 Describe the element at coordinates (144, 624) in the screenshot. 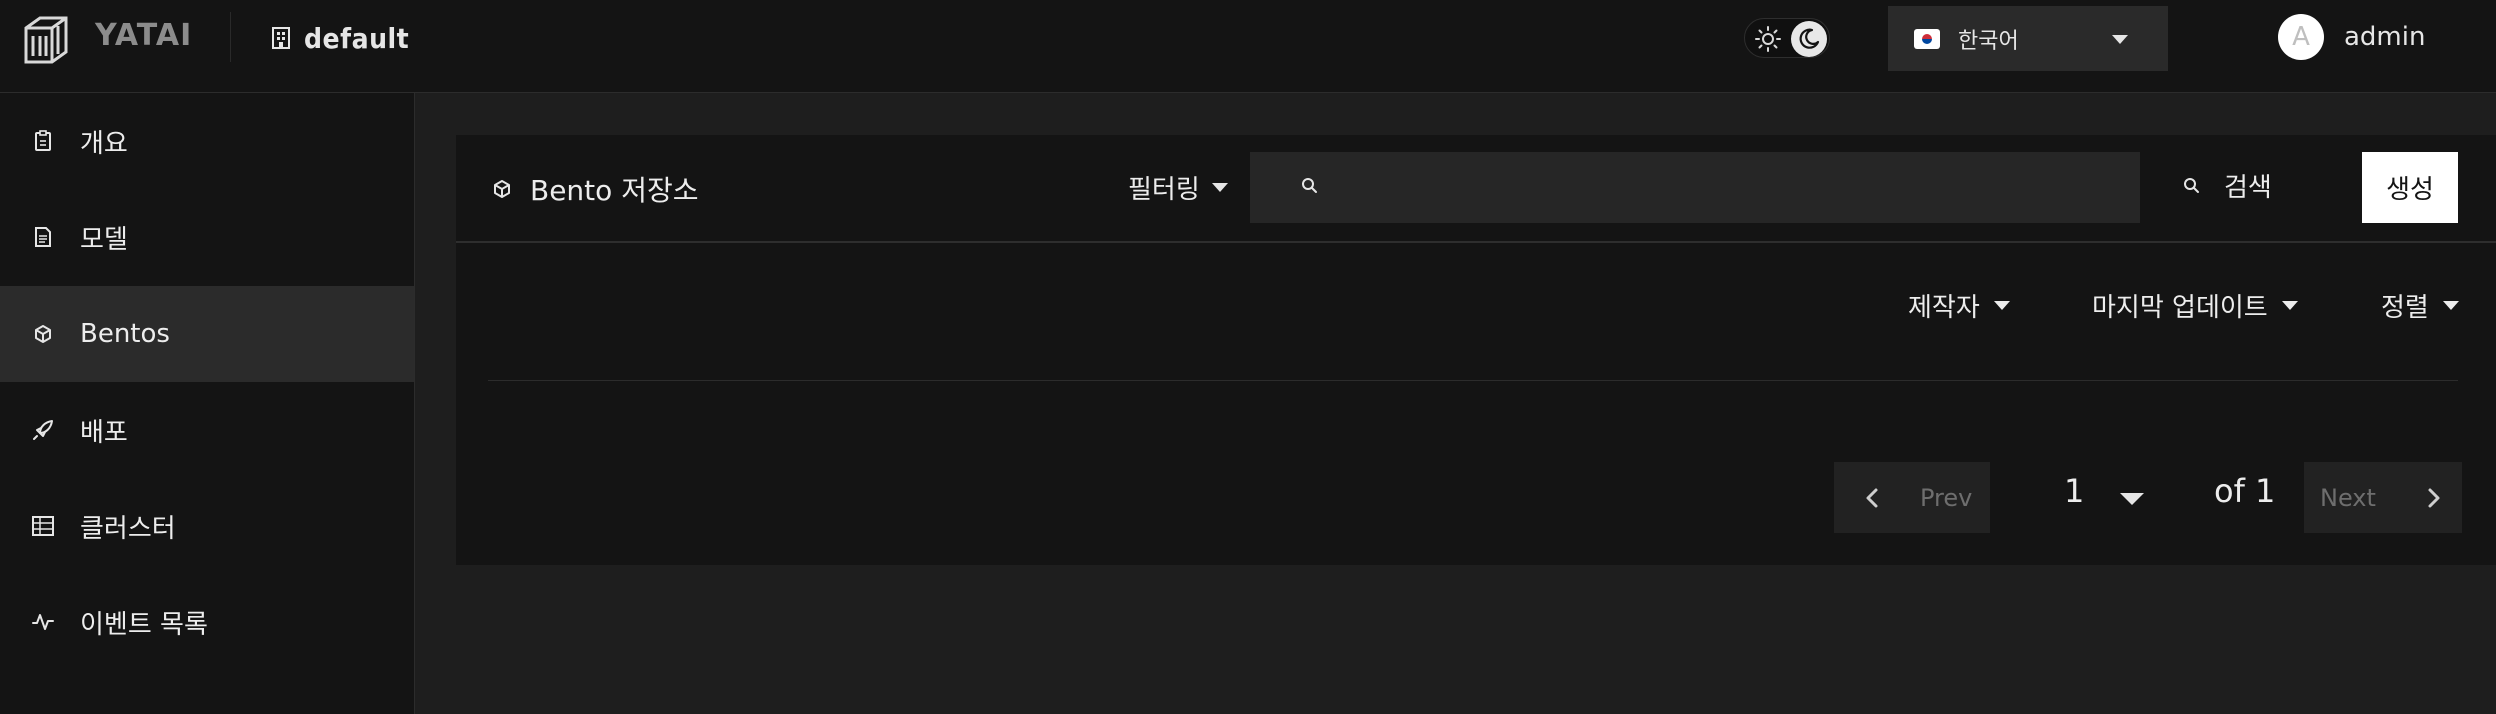

I see `sidebar-item-label: 이벤트 목록` at that location.